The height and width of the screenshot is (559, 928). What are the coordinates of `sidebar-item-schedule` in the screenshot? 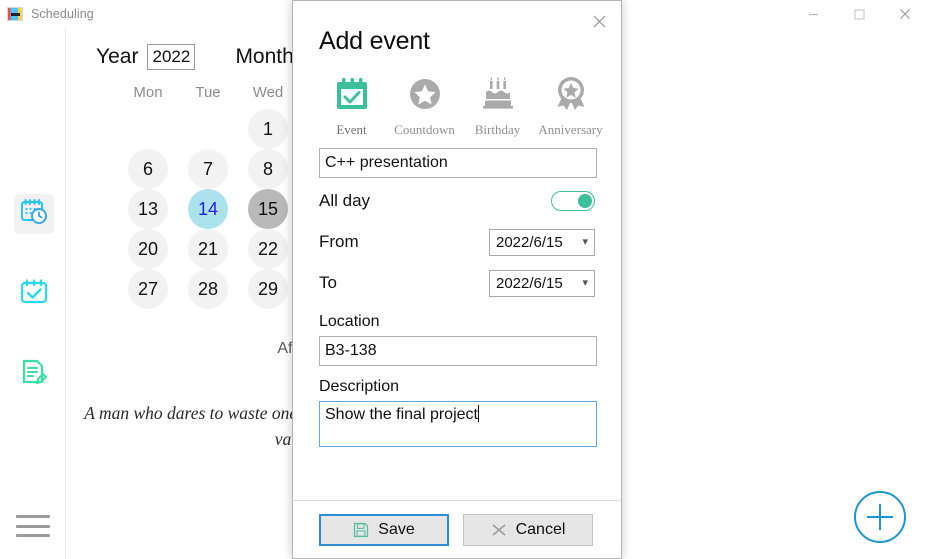 It's located at (34, 214).